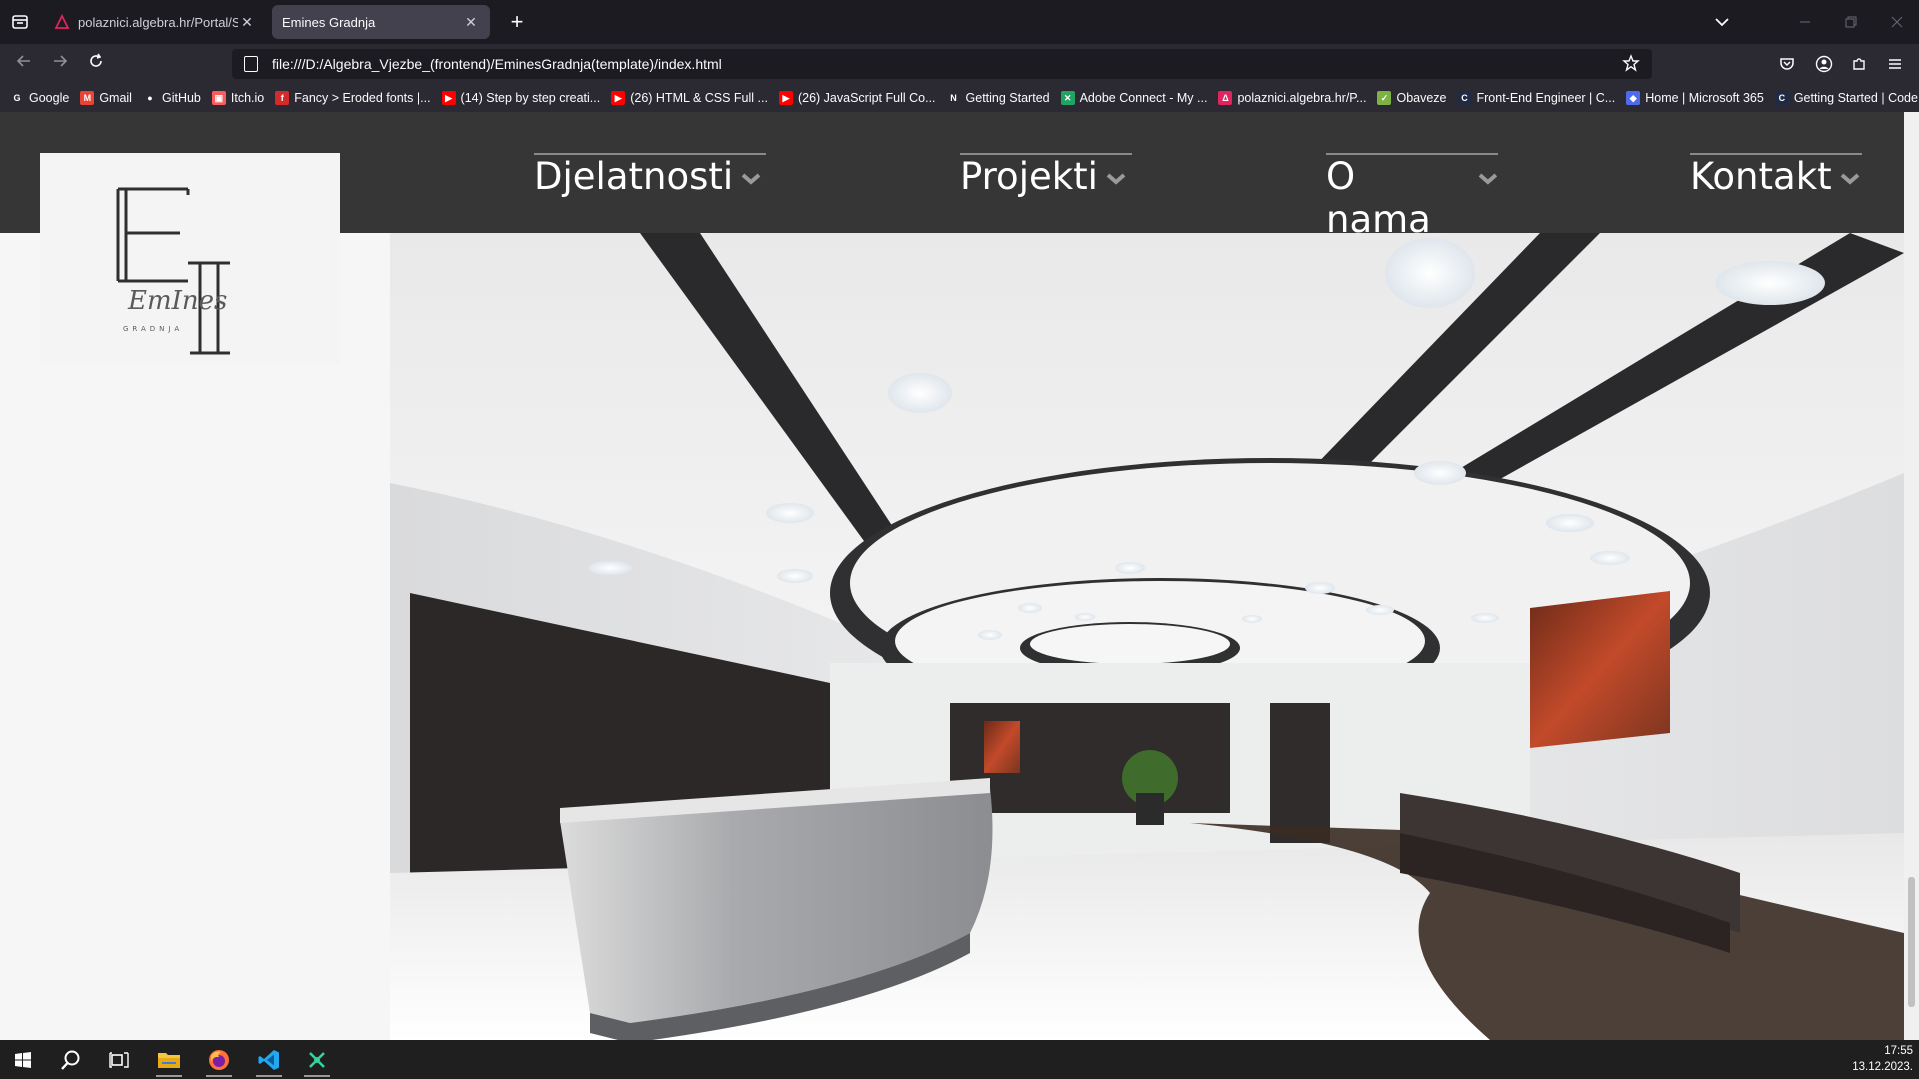 This screenshot has height=1079, width=1919. I want to click on system-clock: 17:55 13.12.2023., so click(1882, 1059).